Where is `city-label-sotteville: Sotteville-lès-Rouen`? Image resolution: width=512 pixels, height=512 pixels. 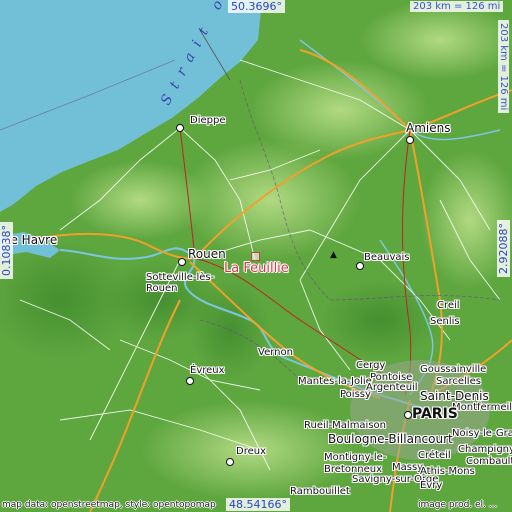
city-label-sotteville: Sotteville-lès-Rouen is located at coordinates (180, 283).